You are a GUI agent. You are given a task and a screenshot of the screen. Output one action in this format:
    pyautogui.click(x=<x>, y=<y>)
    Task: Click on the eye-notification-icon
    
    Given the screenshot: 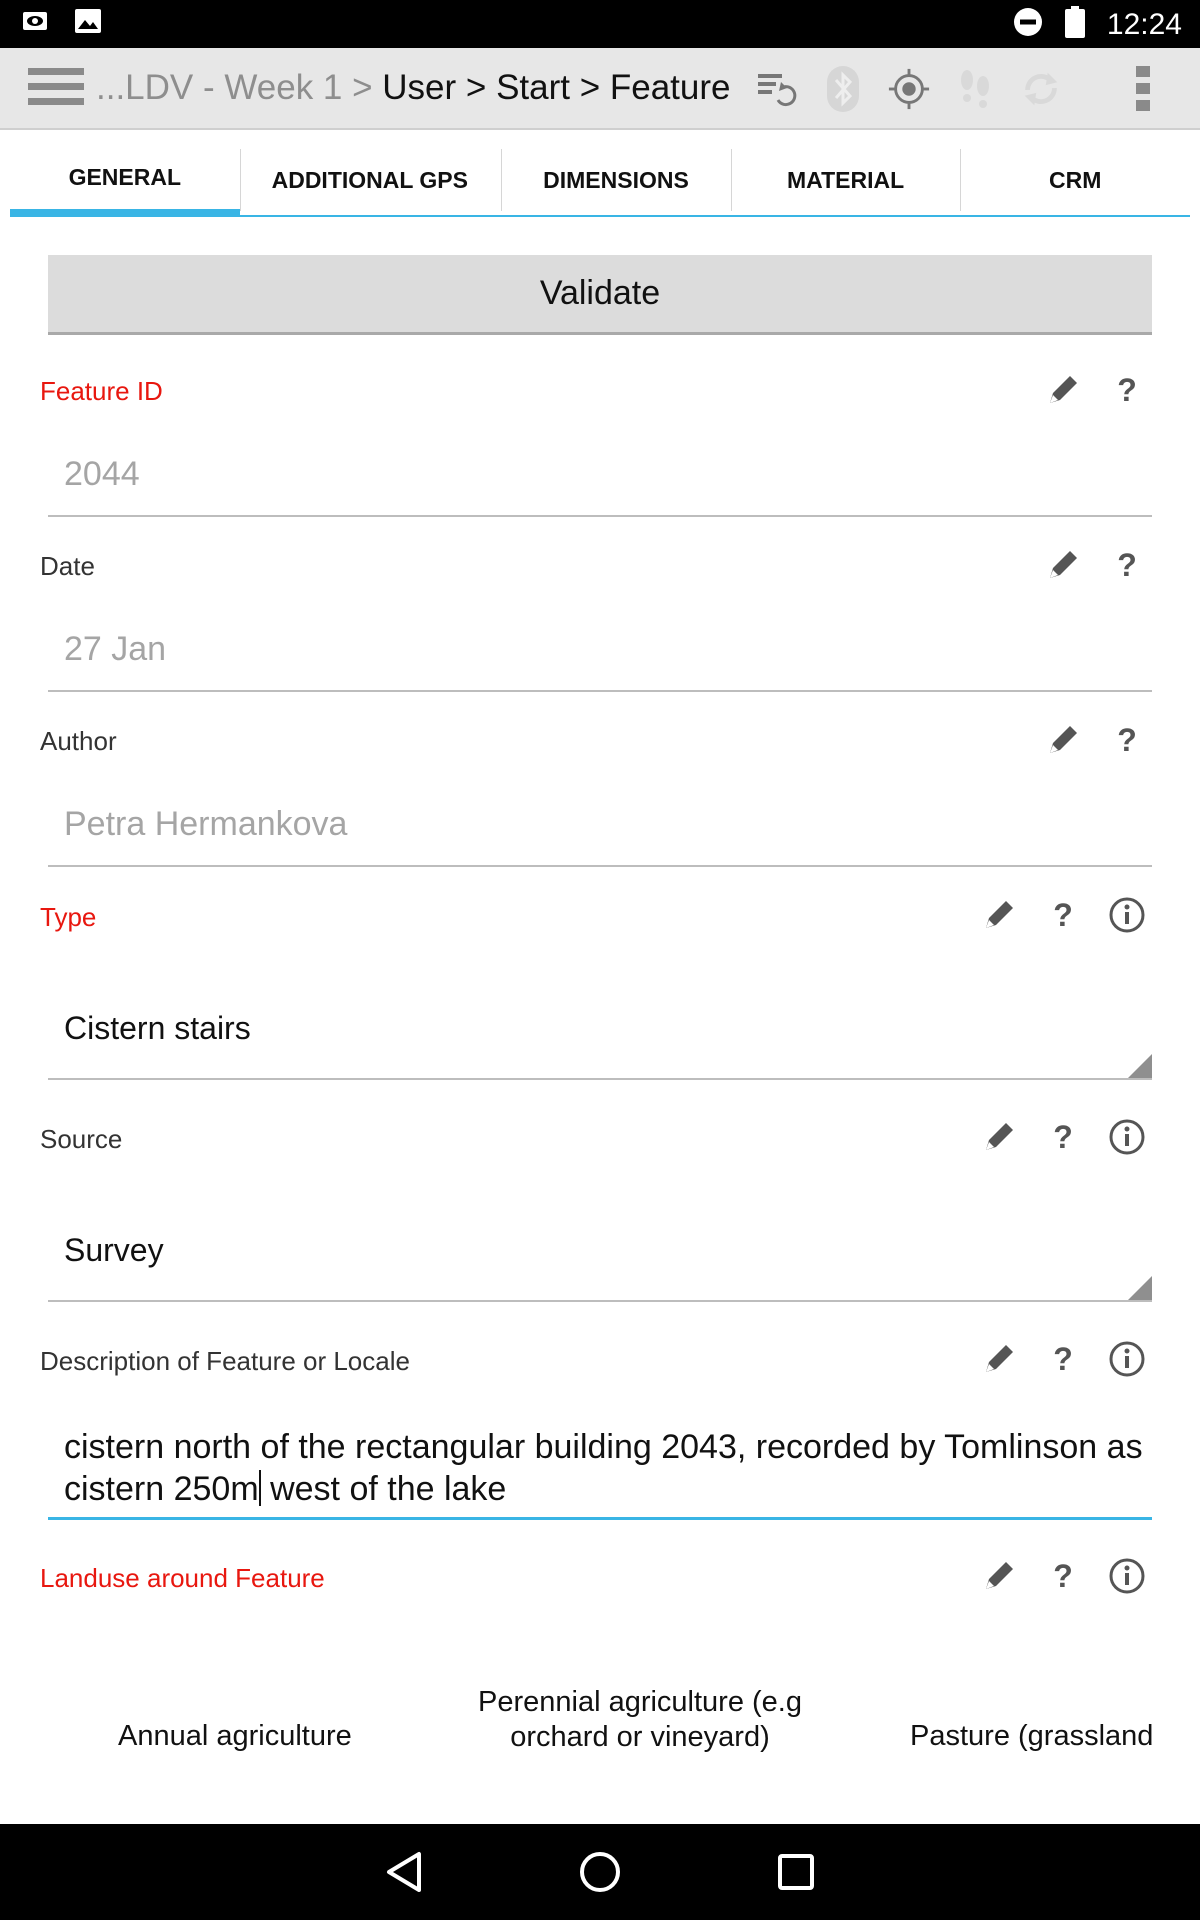 What is the action you would take?
    pyautogui.click(x=35, y=23)
    